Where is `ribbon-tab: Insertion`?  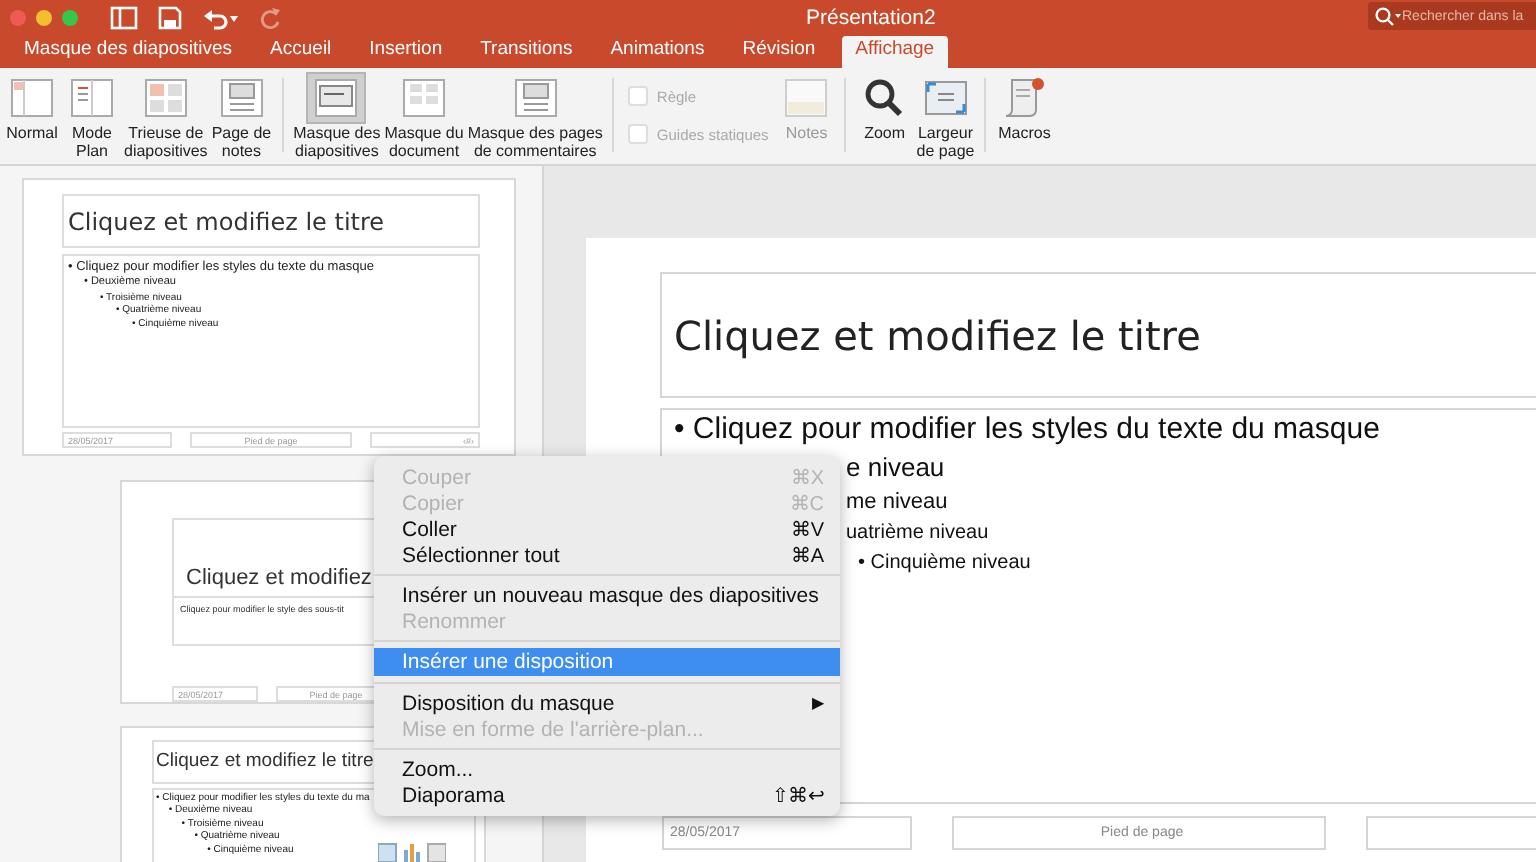
ribbon-tab: Insertion is located at coordinates (406, 52).